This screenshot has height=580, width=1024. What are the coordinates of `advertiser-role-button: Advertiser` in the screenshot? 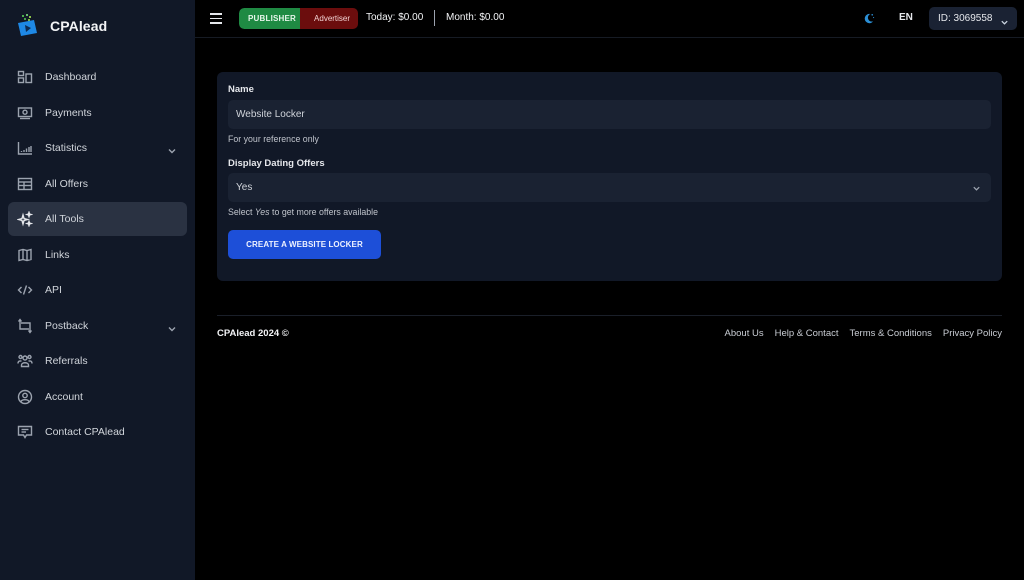 It's located at (329, 18).